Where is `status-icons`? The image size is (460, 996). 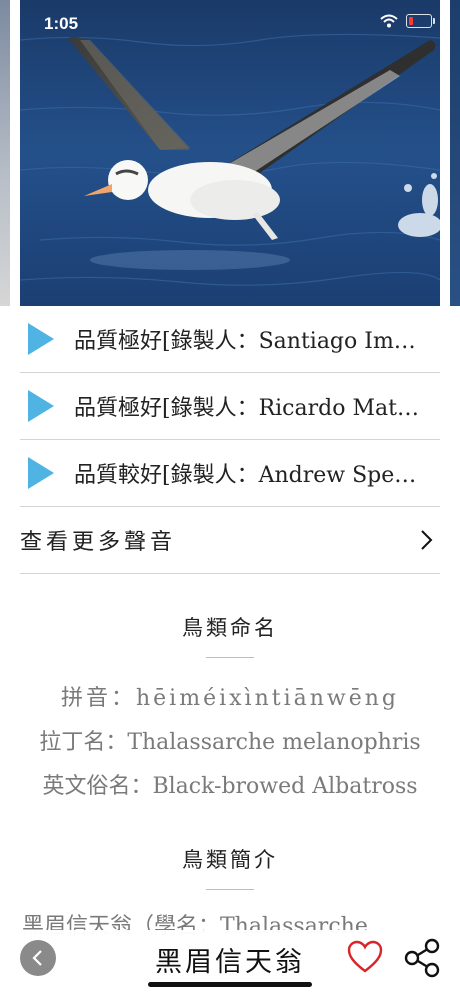
status-icons is located at coordinates (407, 21).